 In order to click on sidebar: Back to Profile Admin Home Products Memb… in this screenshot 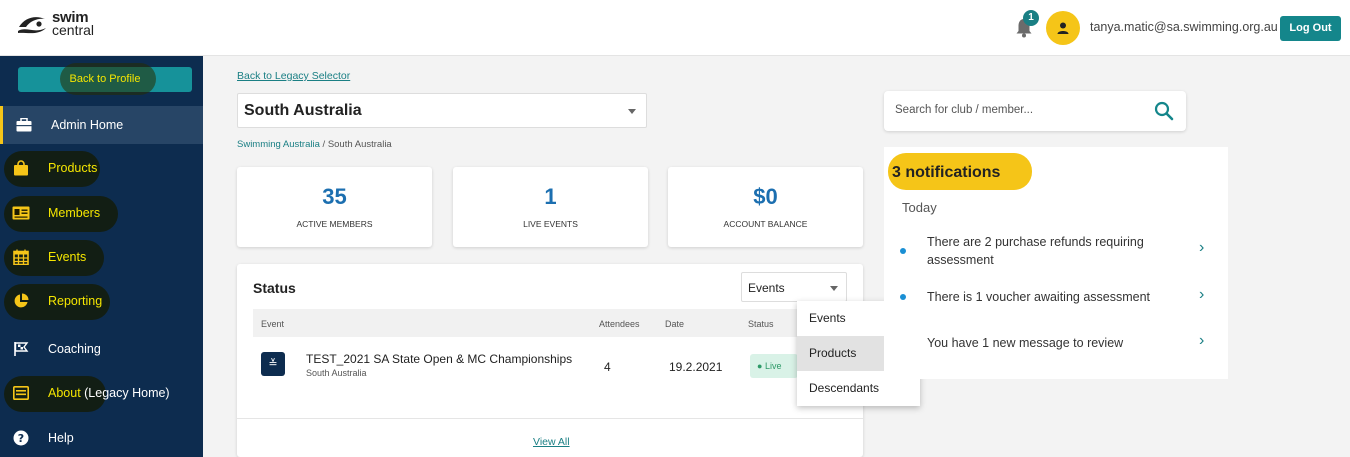, I will do `click(101, 256)`.